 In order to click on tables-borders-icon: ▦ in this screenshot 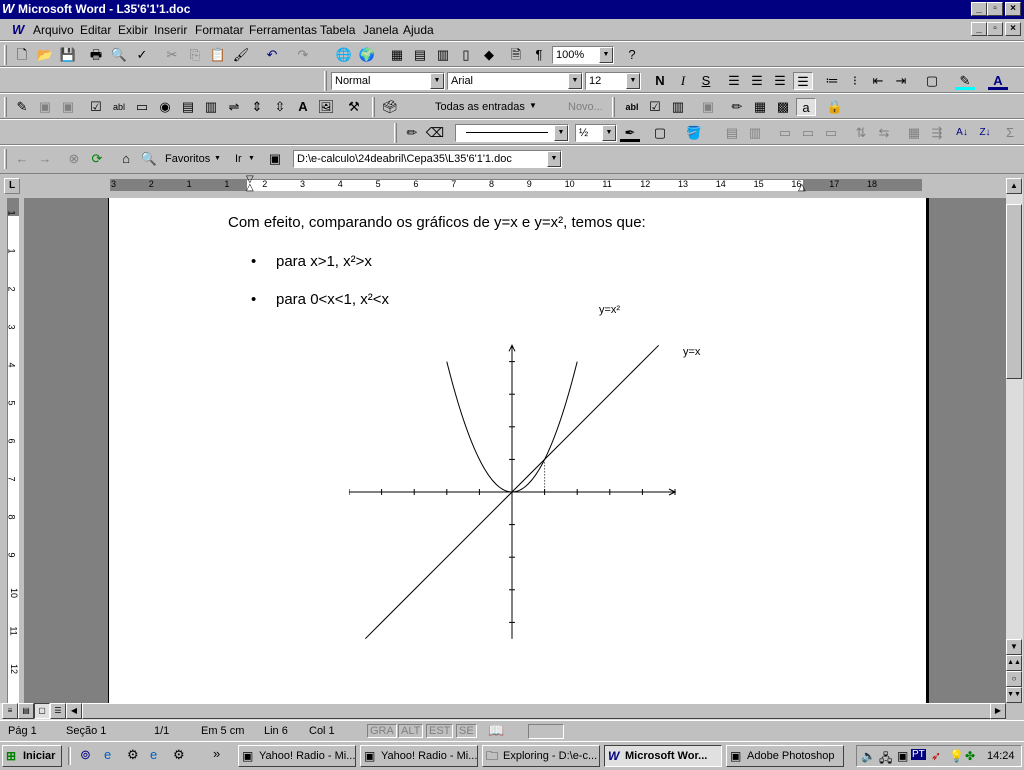, I will do `click(397, 55)`.